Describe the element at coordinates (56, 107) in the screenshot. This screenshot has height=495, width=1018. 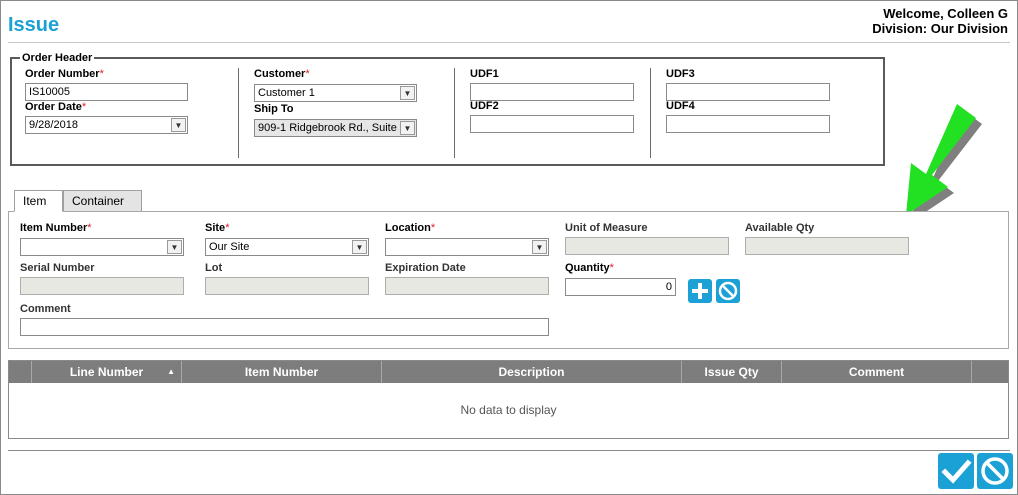
I see `order-date-label: Order Date*` at that location.